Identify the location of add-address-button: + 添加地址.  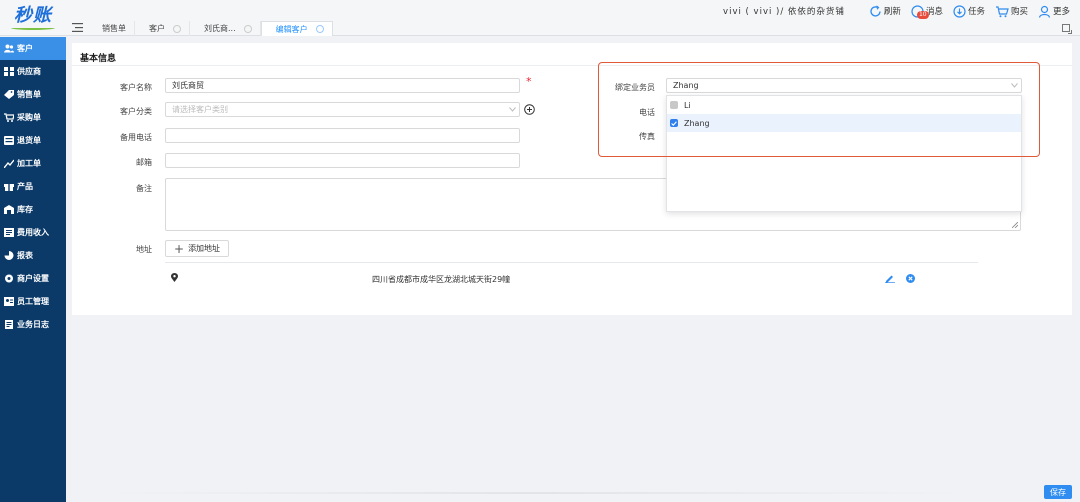
(197, 248).